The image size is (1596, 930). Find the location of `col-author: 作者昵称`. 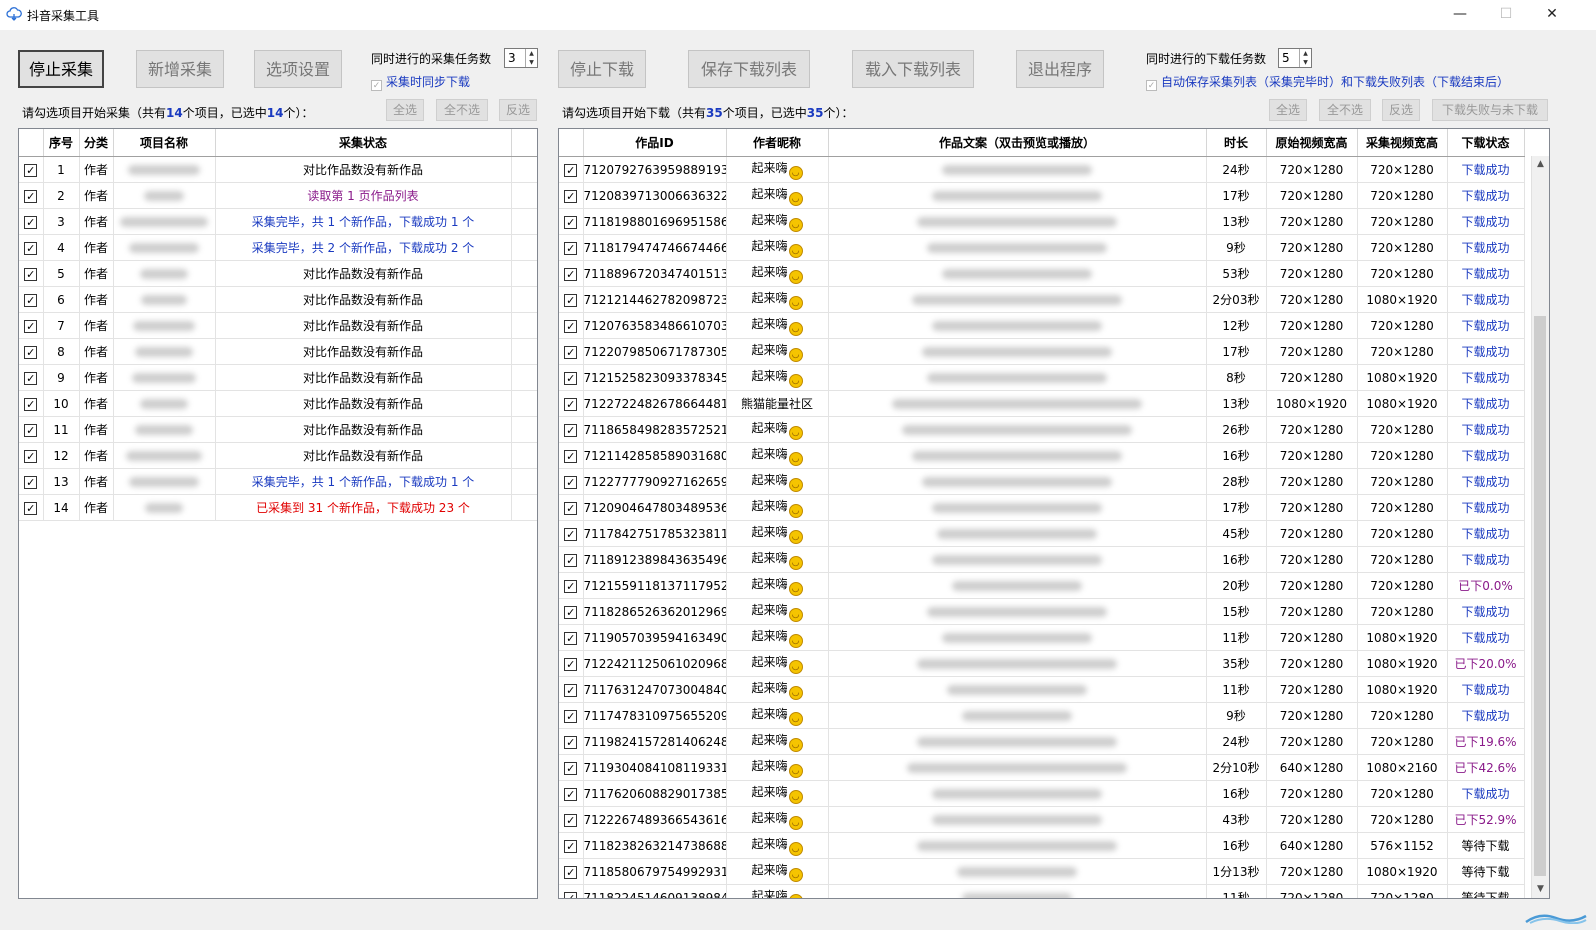

col-author: 作者昵称 is located at coordinates (777, 143).